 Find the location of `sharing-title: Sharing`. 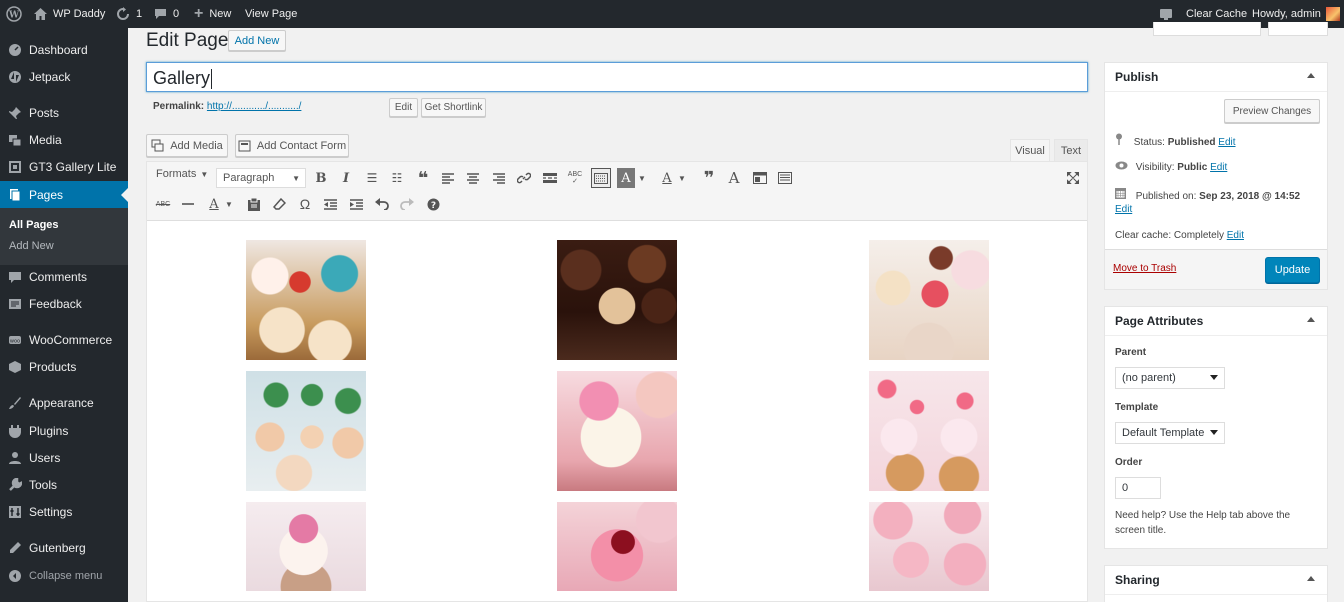

sharing-title: Sharing is located at coordinates (1216, 580).